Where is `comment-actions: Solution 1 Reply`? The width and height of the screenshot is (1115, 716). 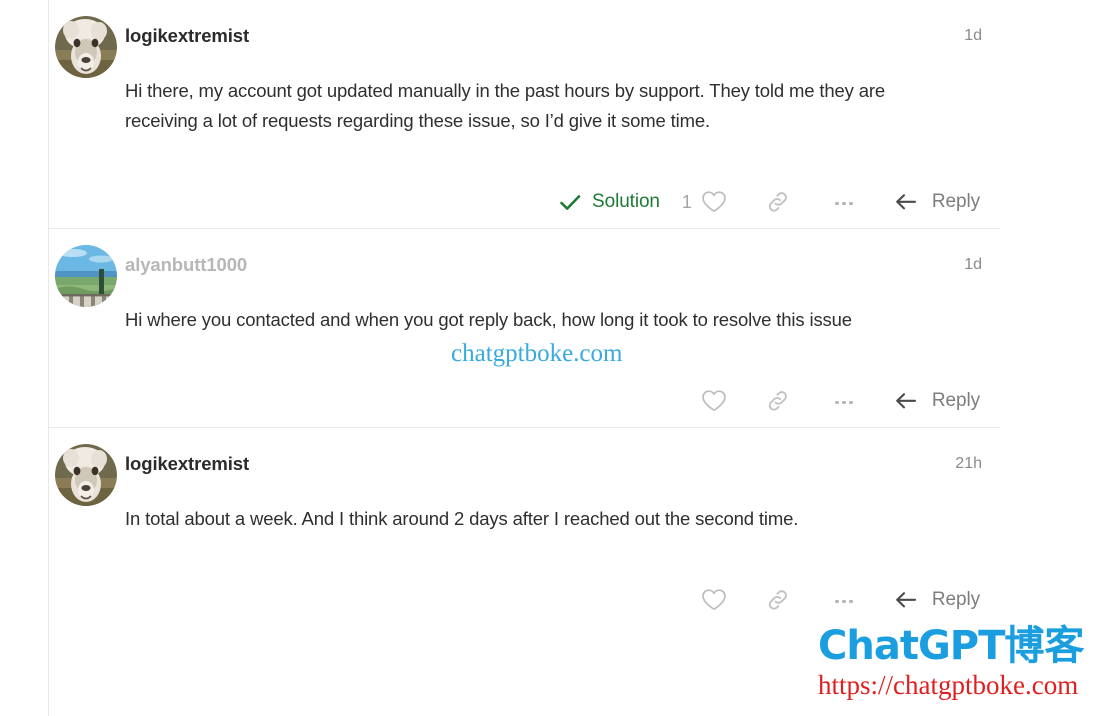
comment-actions: Solution 1 Reply is located at coordinates (562, 202).